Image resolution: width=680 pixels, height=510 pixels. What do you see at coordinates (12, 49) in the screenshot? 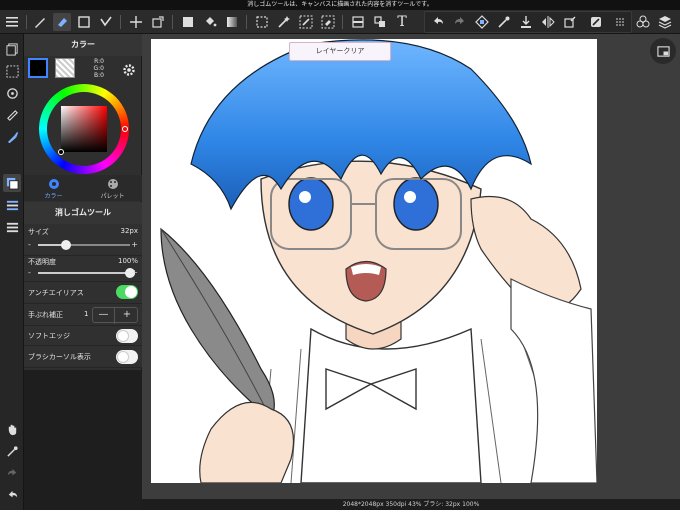
I see `layers-panel-icon` at bounding box center [12, 49].